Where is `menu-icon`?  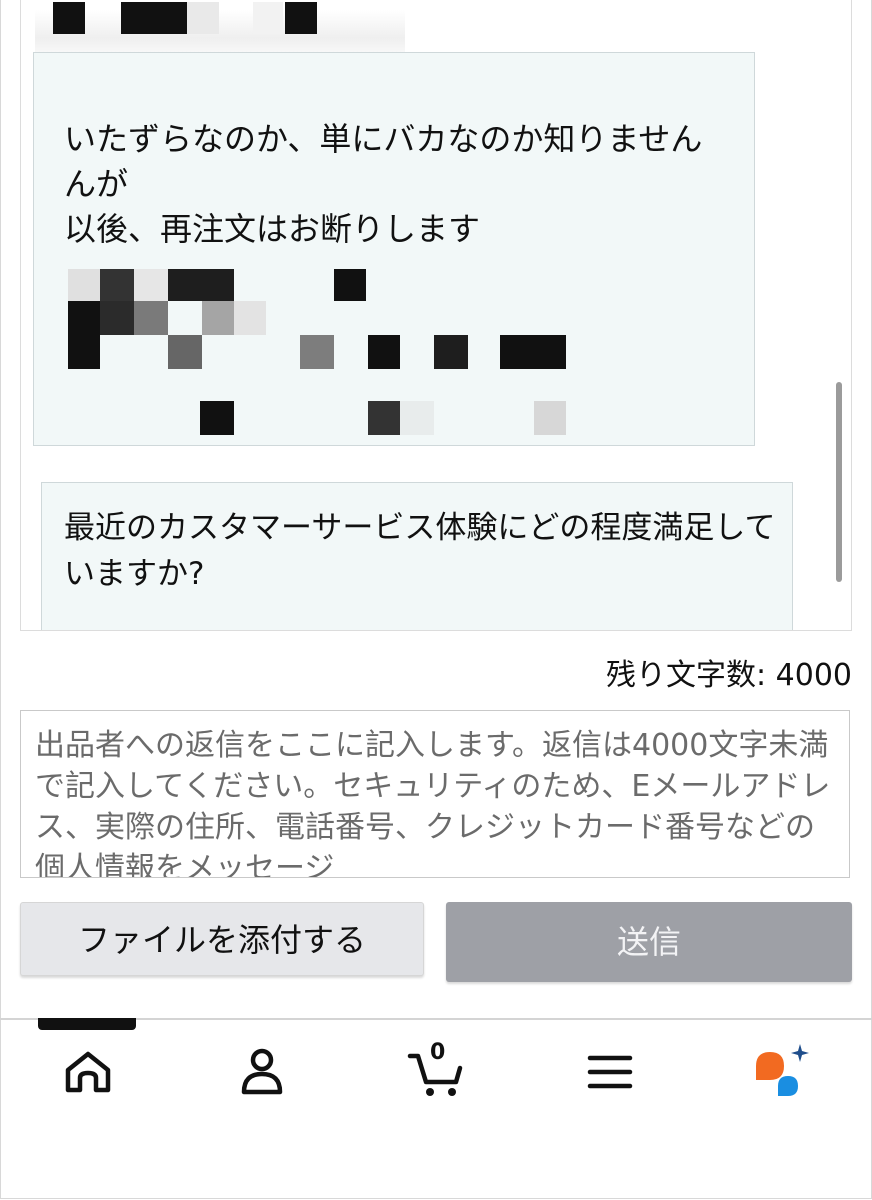 menu-icon is located at coordinates (610, 1072).